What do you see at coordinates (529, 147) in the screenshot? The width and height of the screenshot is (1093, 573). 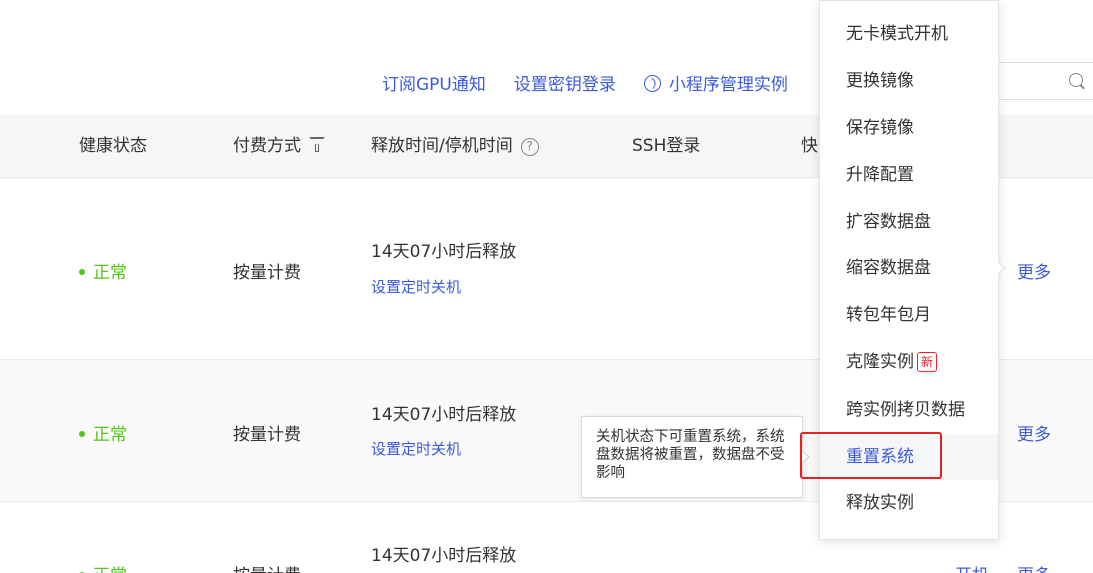 I see `help-icon: ?` at bounding box center [529, 147].